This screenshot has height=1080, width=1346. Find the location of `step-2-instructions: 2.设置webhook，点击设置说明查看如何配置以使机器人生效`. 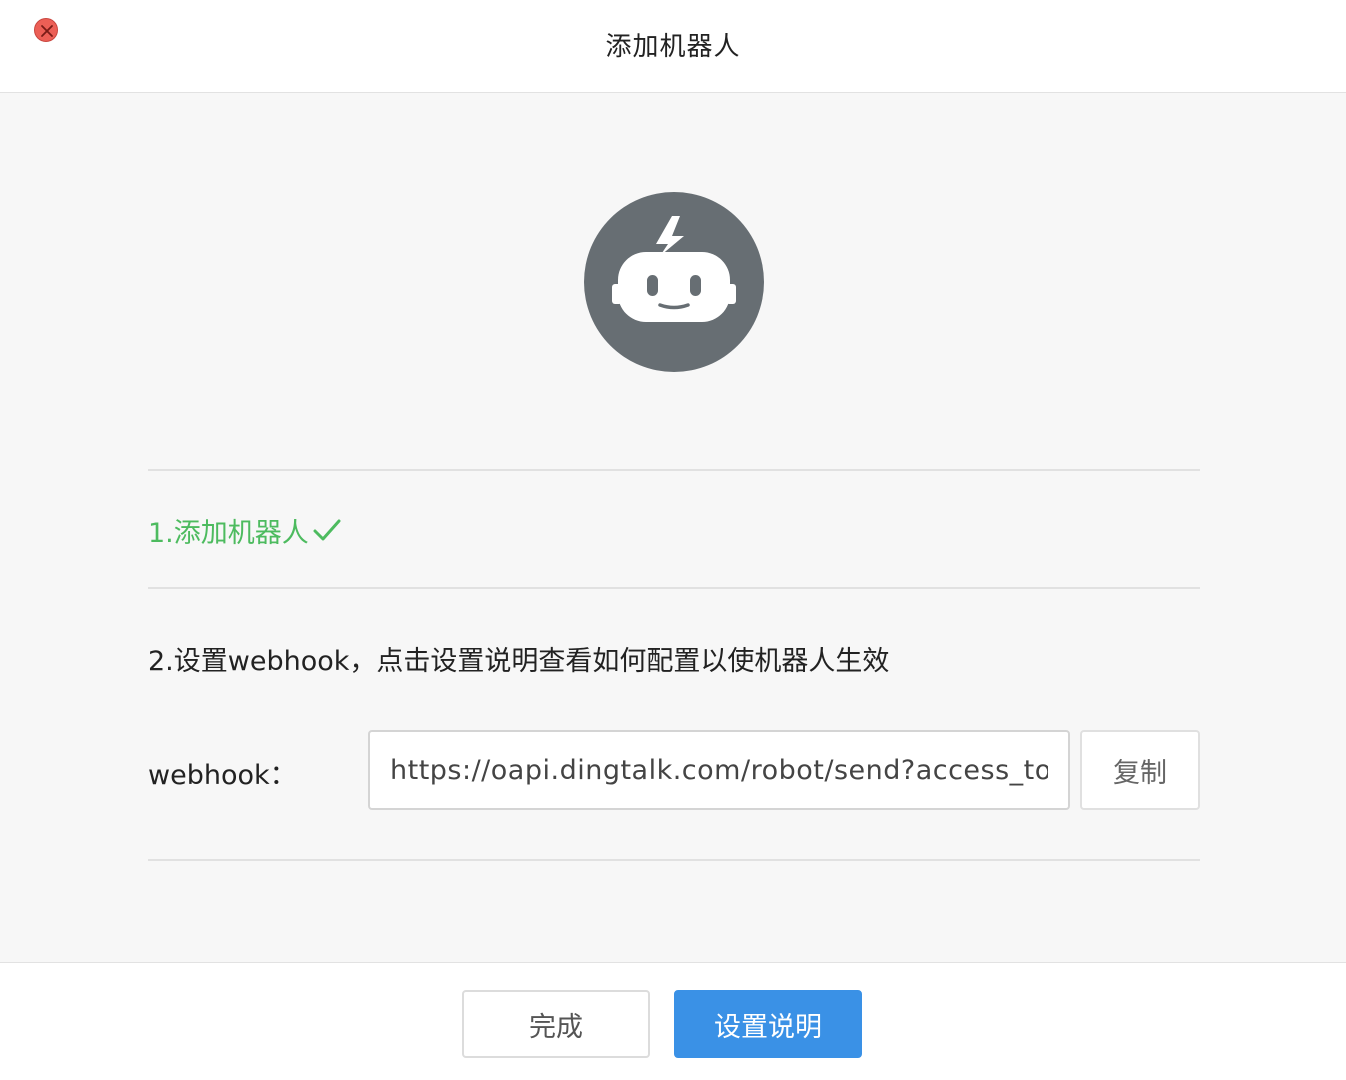

step-2-instructions: 2.设置webhook，点击设置说明查看如何配置以使机器人生效 is located at coordinates (519, 661).